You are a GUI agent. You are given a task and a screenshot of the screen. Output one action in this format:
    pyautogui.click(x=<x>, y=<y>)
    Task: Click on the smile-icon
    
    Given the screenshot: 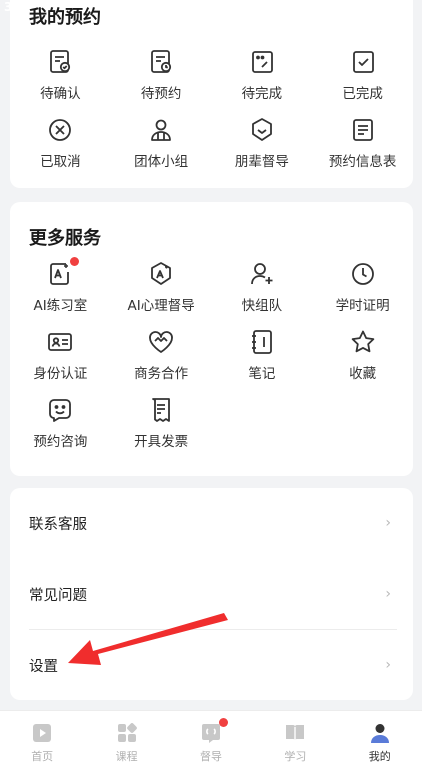 What is the action you would take?
    pyautogui.click(x=60, y=410)
    